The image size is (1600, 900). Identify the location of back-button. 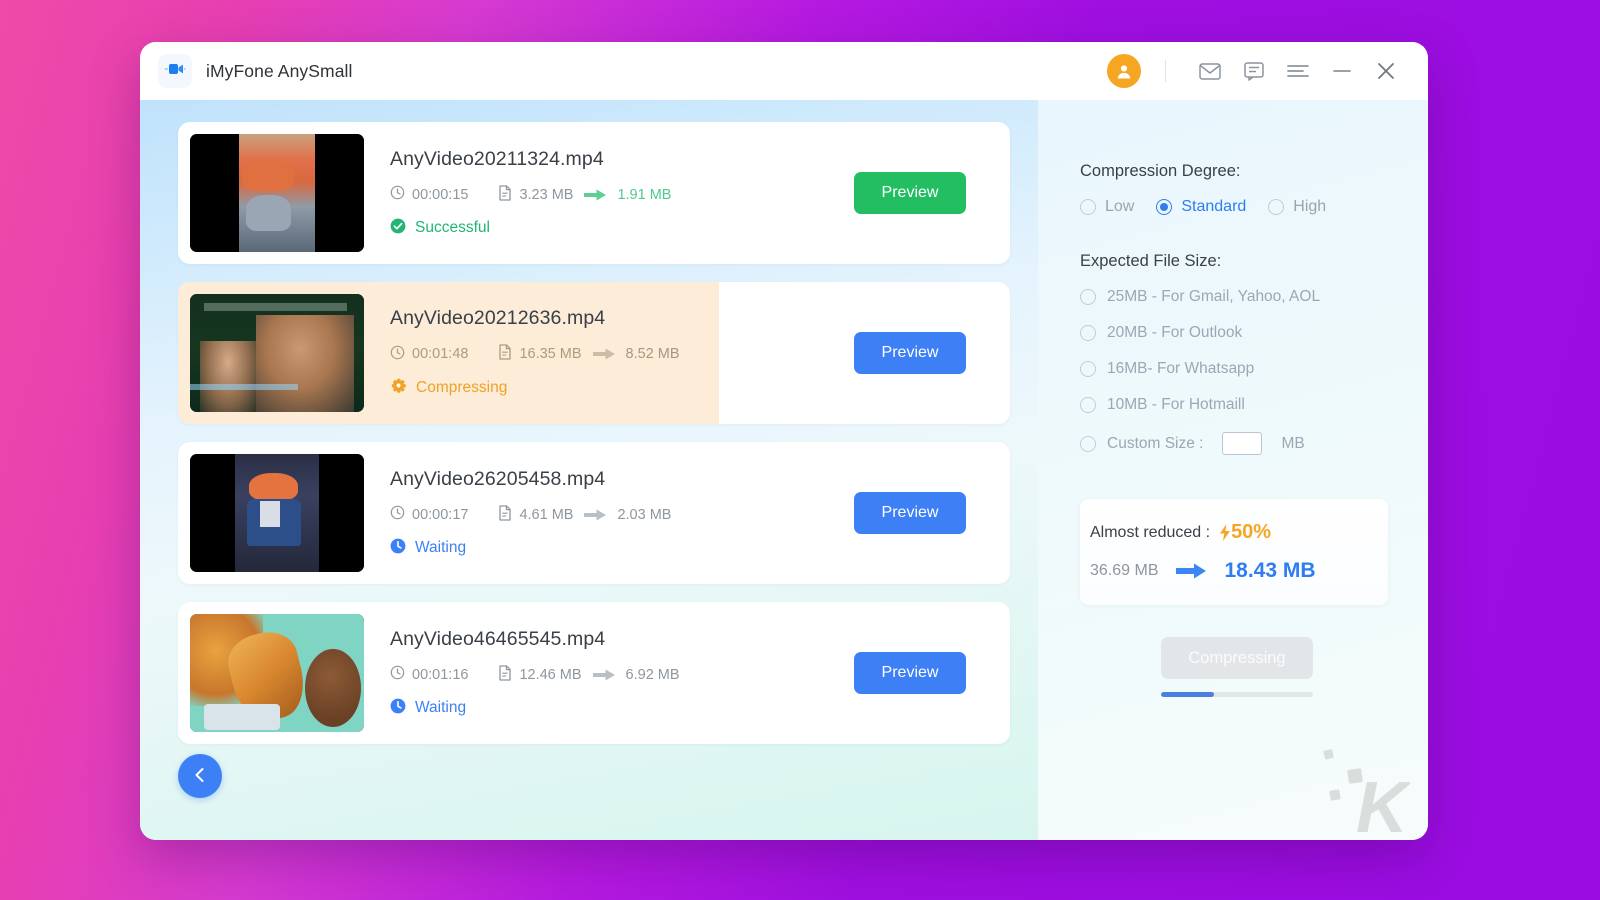
(200, 776).